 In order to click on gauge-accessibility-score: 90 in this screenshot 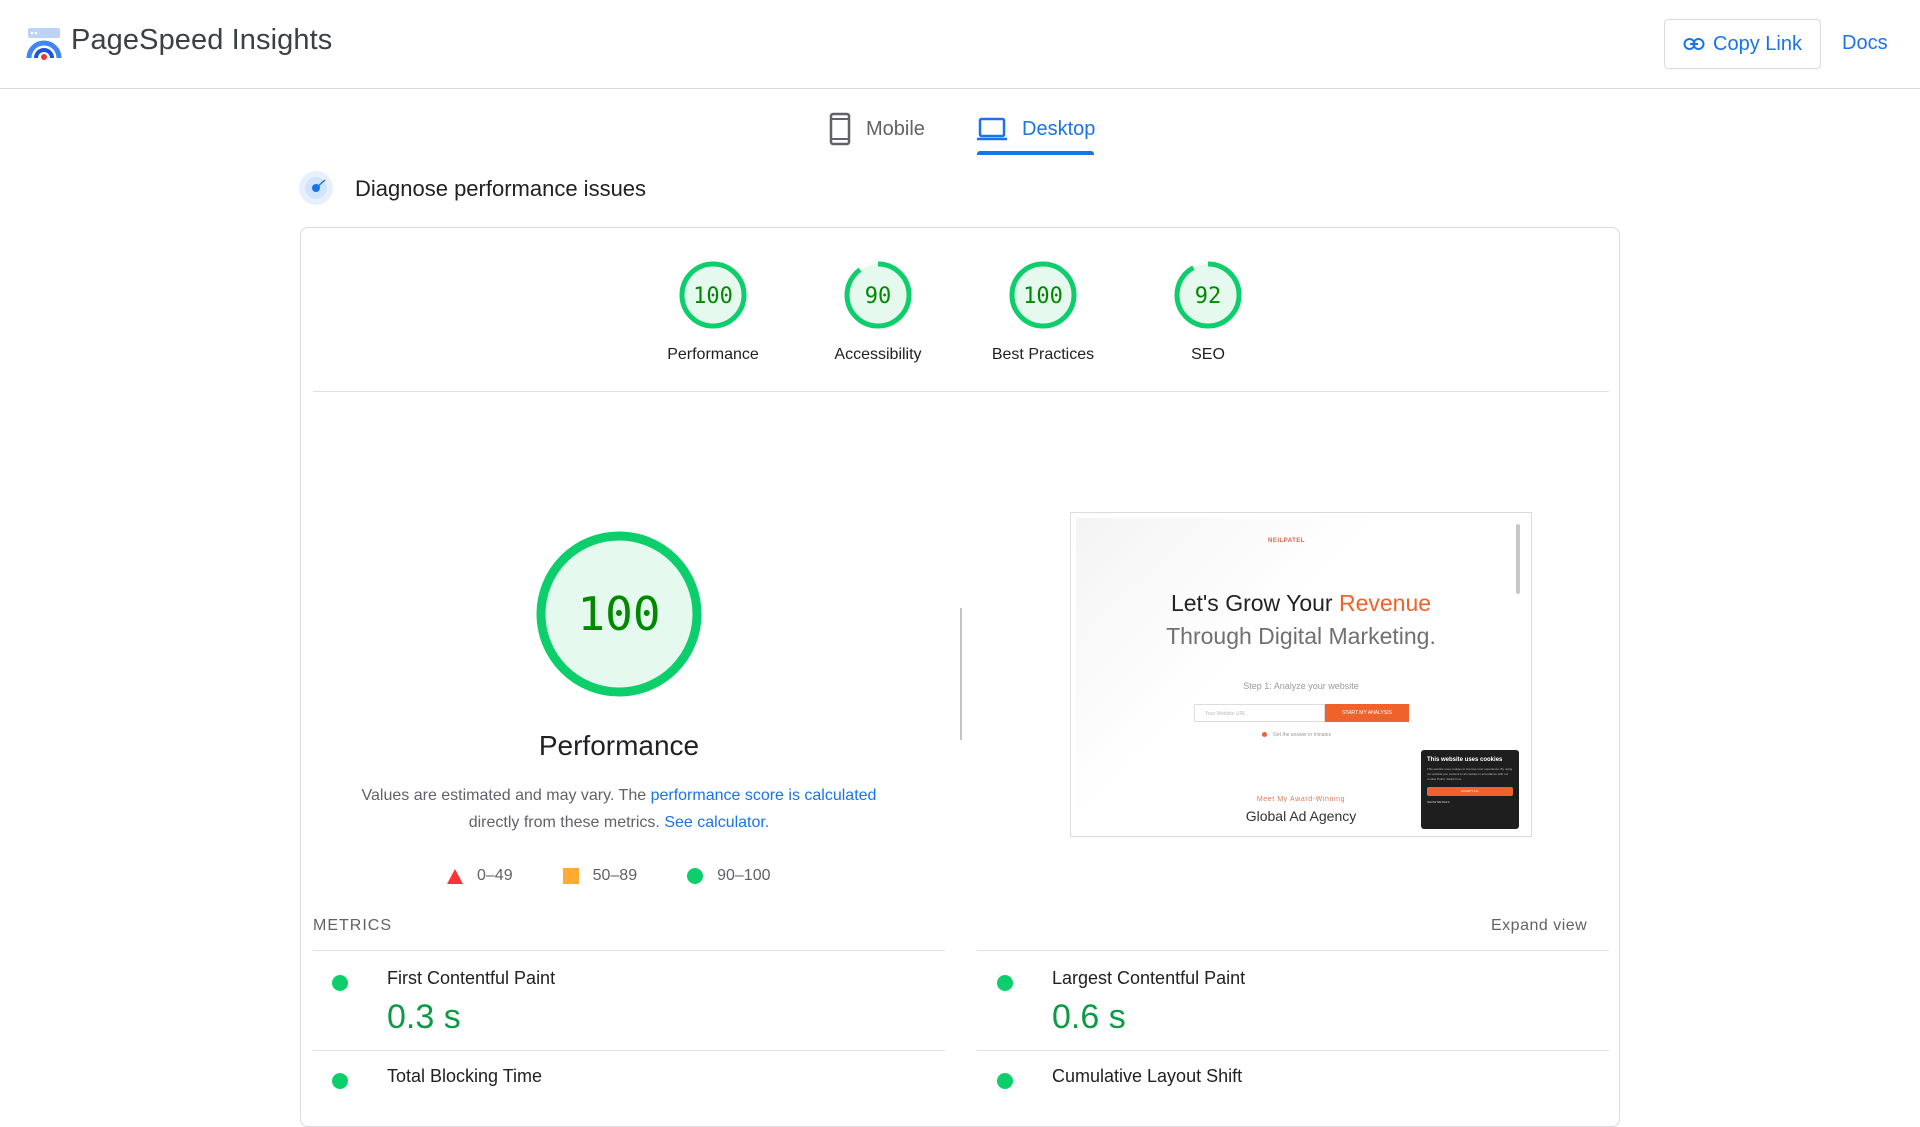, I will do `click(878, 296)`.